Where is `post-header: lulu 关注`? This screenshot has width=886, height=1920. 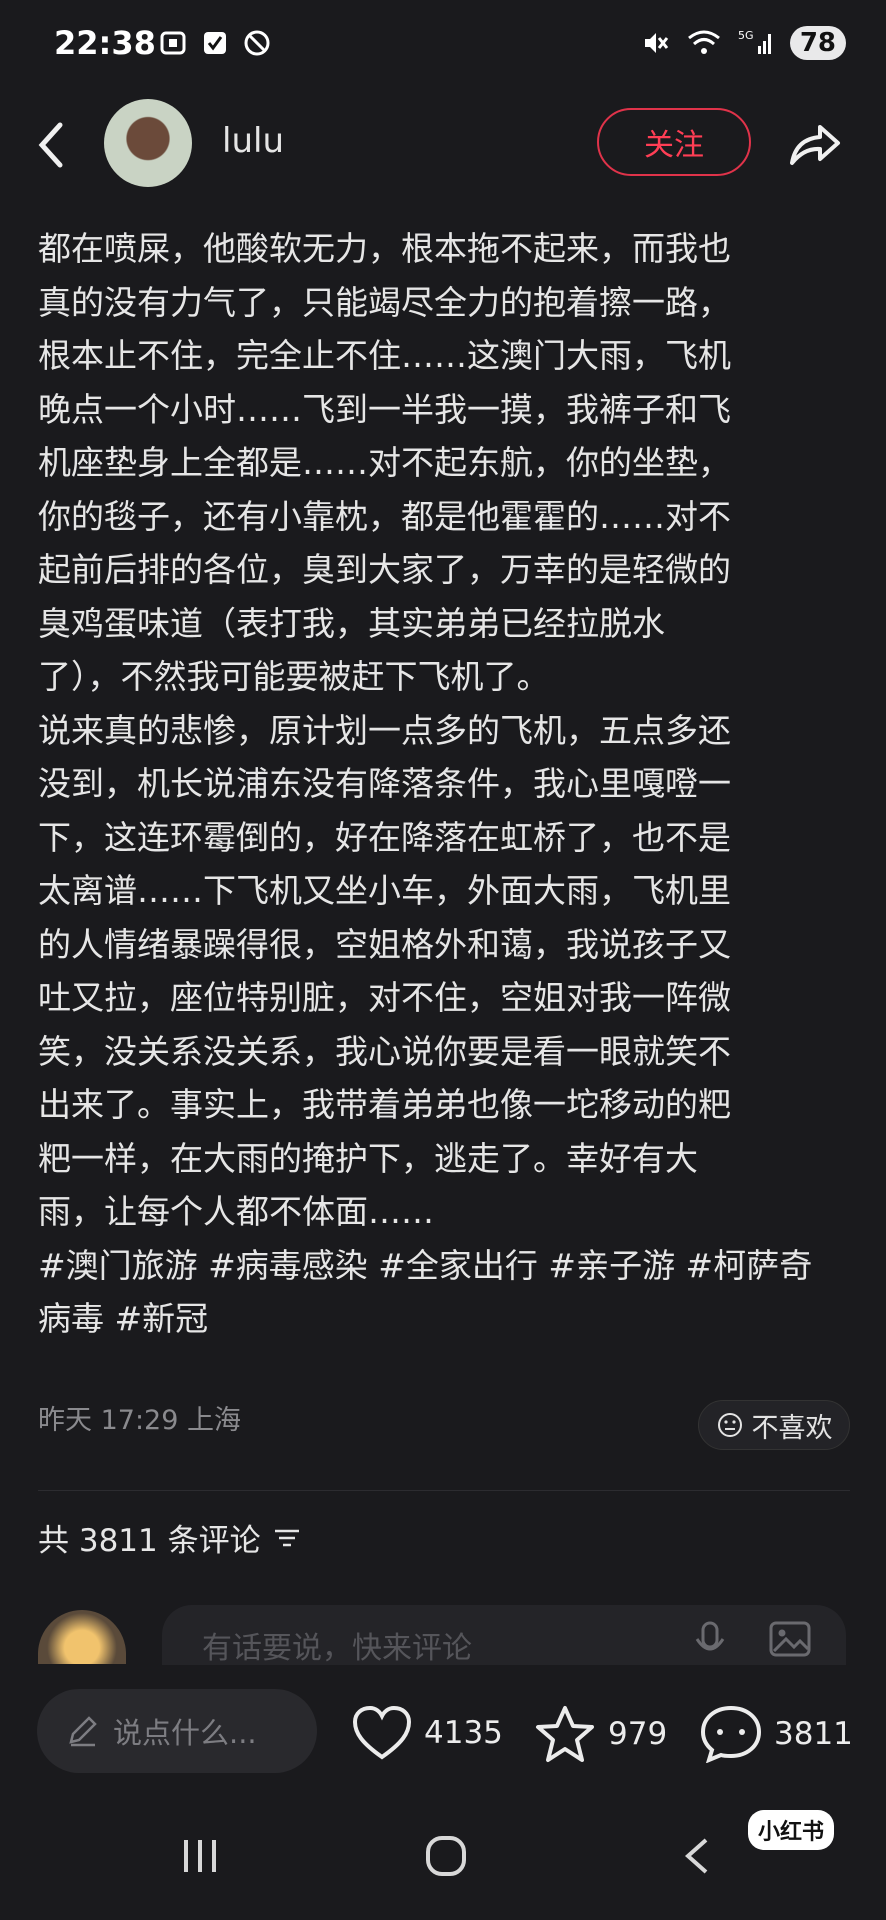
post-header: lulu 关注 is located at coordinates (443, 145).